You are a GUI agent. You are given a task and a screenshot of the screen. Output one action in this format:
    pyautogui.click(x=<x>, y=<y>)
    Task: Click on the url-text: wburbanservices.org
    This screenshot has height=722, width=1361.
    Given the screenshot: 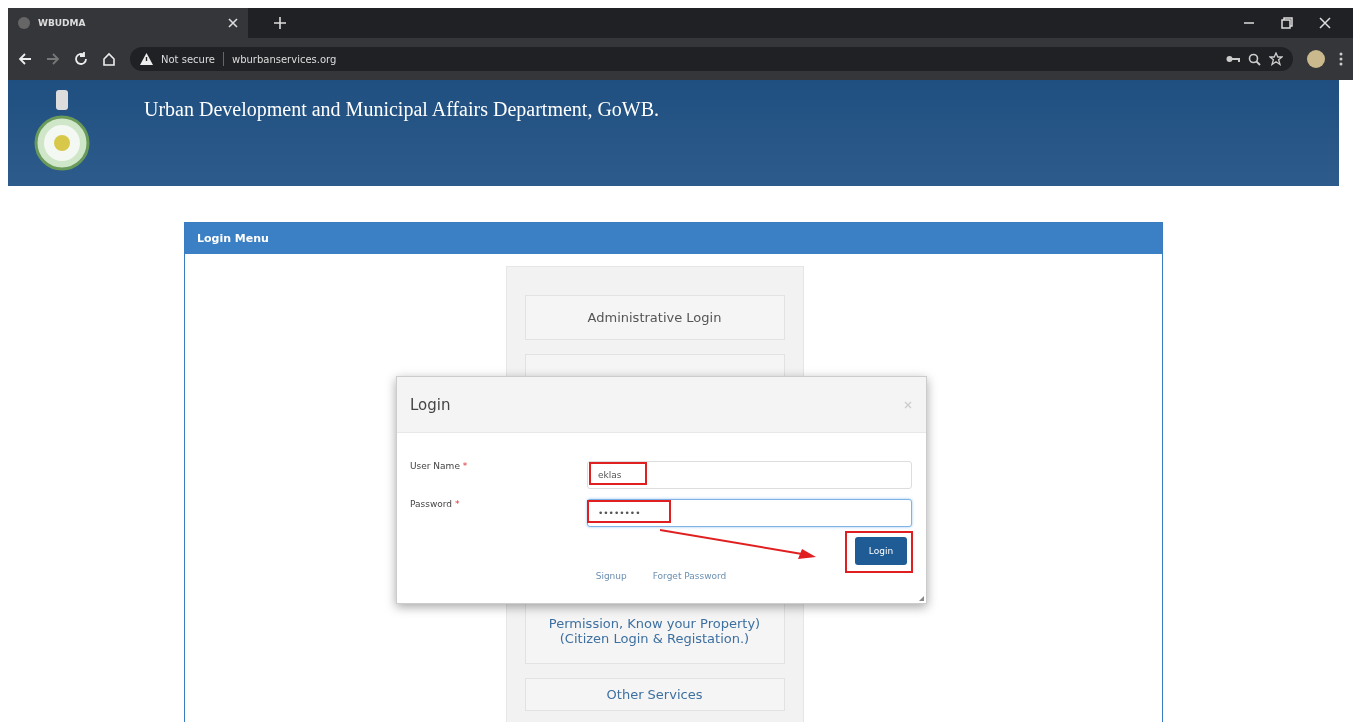 What is the action you would take?
    pyautogui.click(x=284, y=59)
    